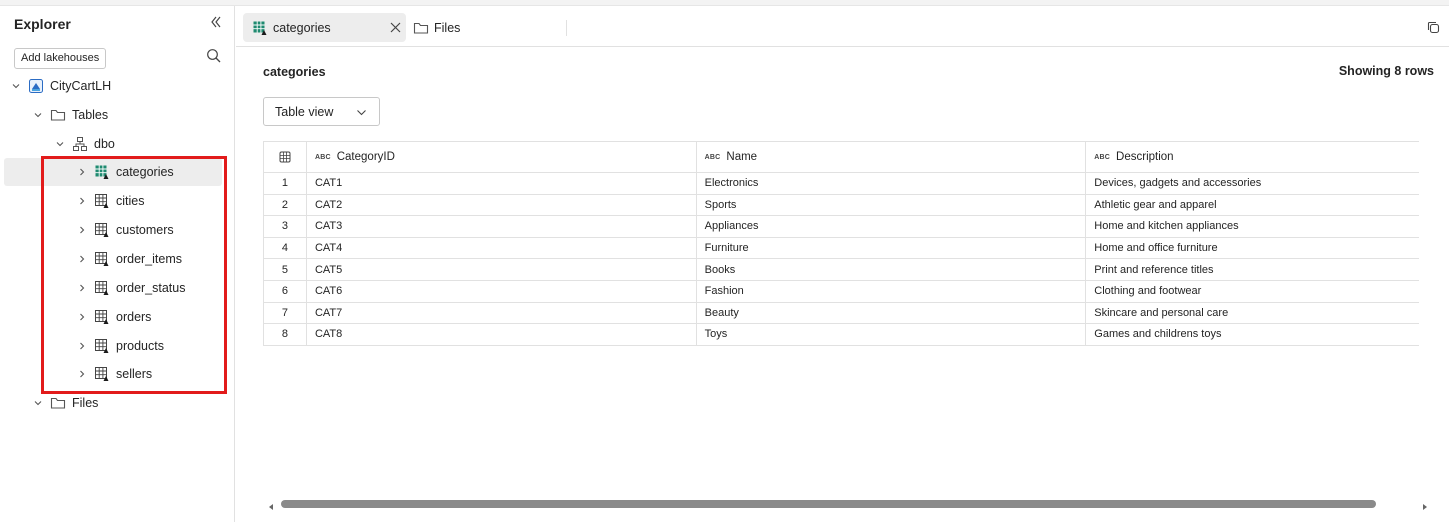  What do you see at coordinates (502, 205) in the screenshot?
I see `table-cell: CAT2` at bounding box center [502, 205].